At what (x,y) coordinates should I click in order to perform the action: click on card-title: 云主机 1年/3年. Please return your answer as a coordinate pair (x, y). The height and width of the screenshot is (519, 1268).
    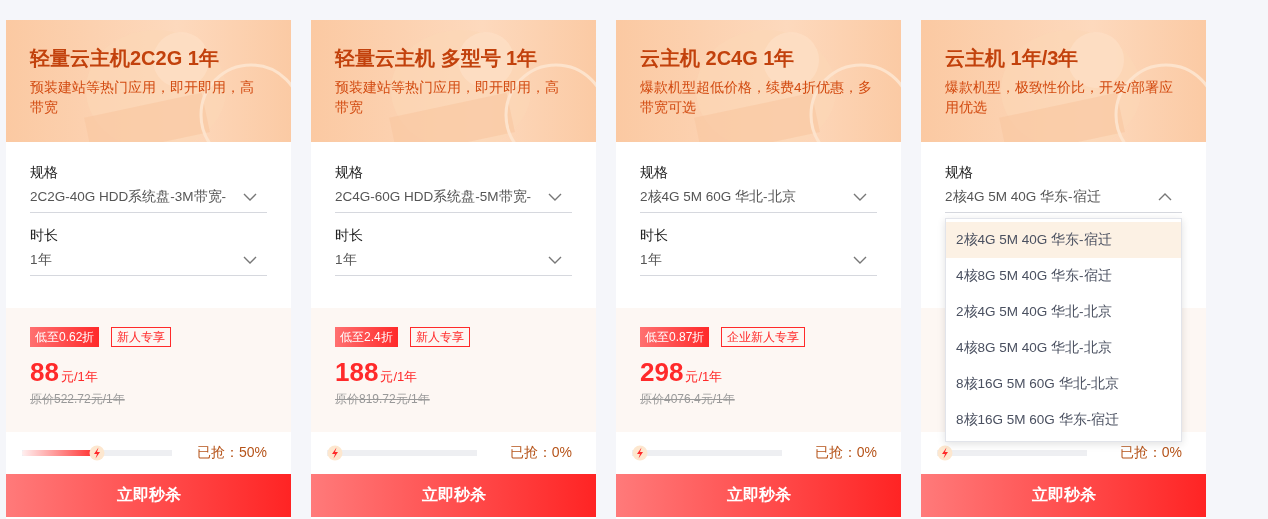
    Looking at the image, I should click on (1012, 58).